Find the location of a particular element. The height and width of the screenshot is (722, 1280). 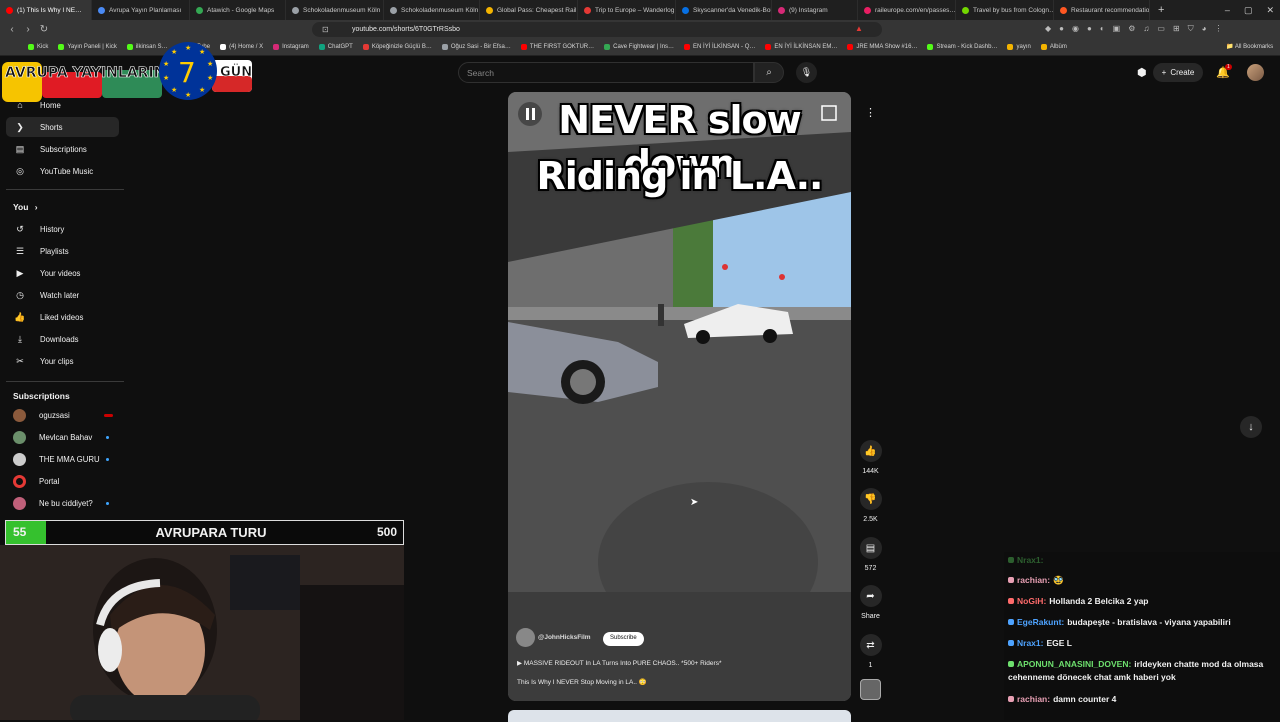

account-avatar is located at coordinates (1255, 72).